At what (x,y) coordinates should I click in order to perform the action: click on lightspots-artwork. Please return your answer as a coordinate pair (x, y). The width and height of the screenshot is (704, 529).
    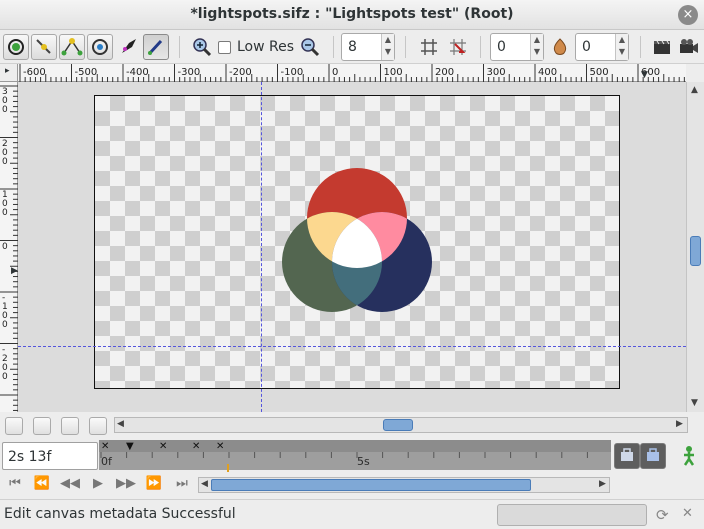
    Looking at the image, I should click on (357, 240).